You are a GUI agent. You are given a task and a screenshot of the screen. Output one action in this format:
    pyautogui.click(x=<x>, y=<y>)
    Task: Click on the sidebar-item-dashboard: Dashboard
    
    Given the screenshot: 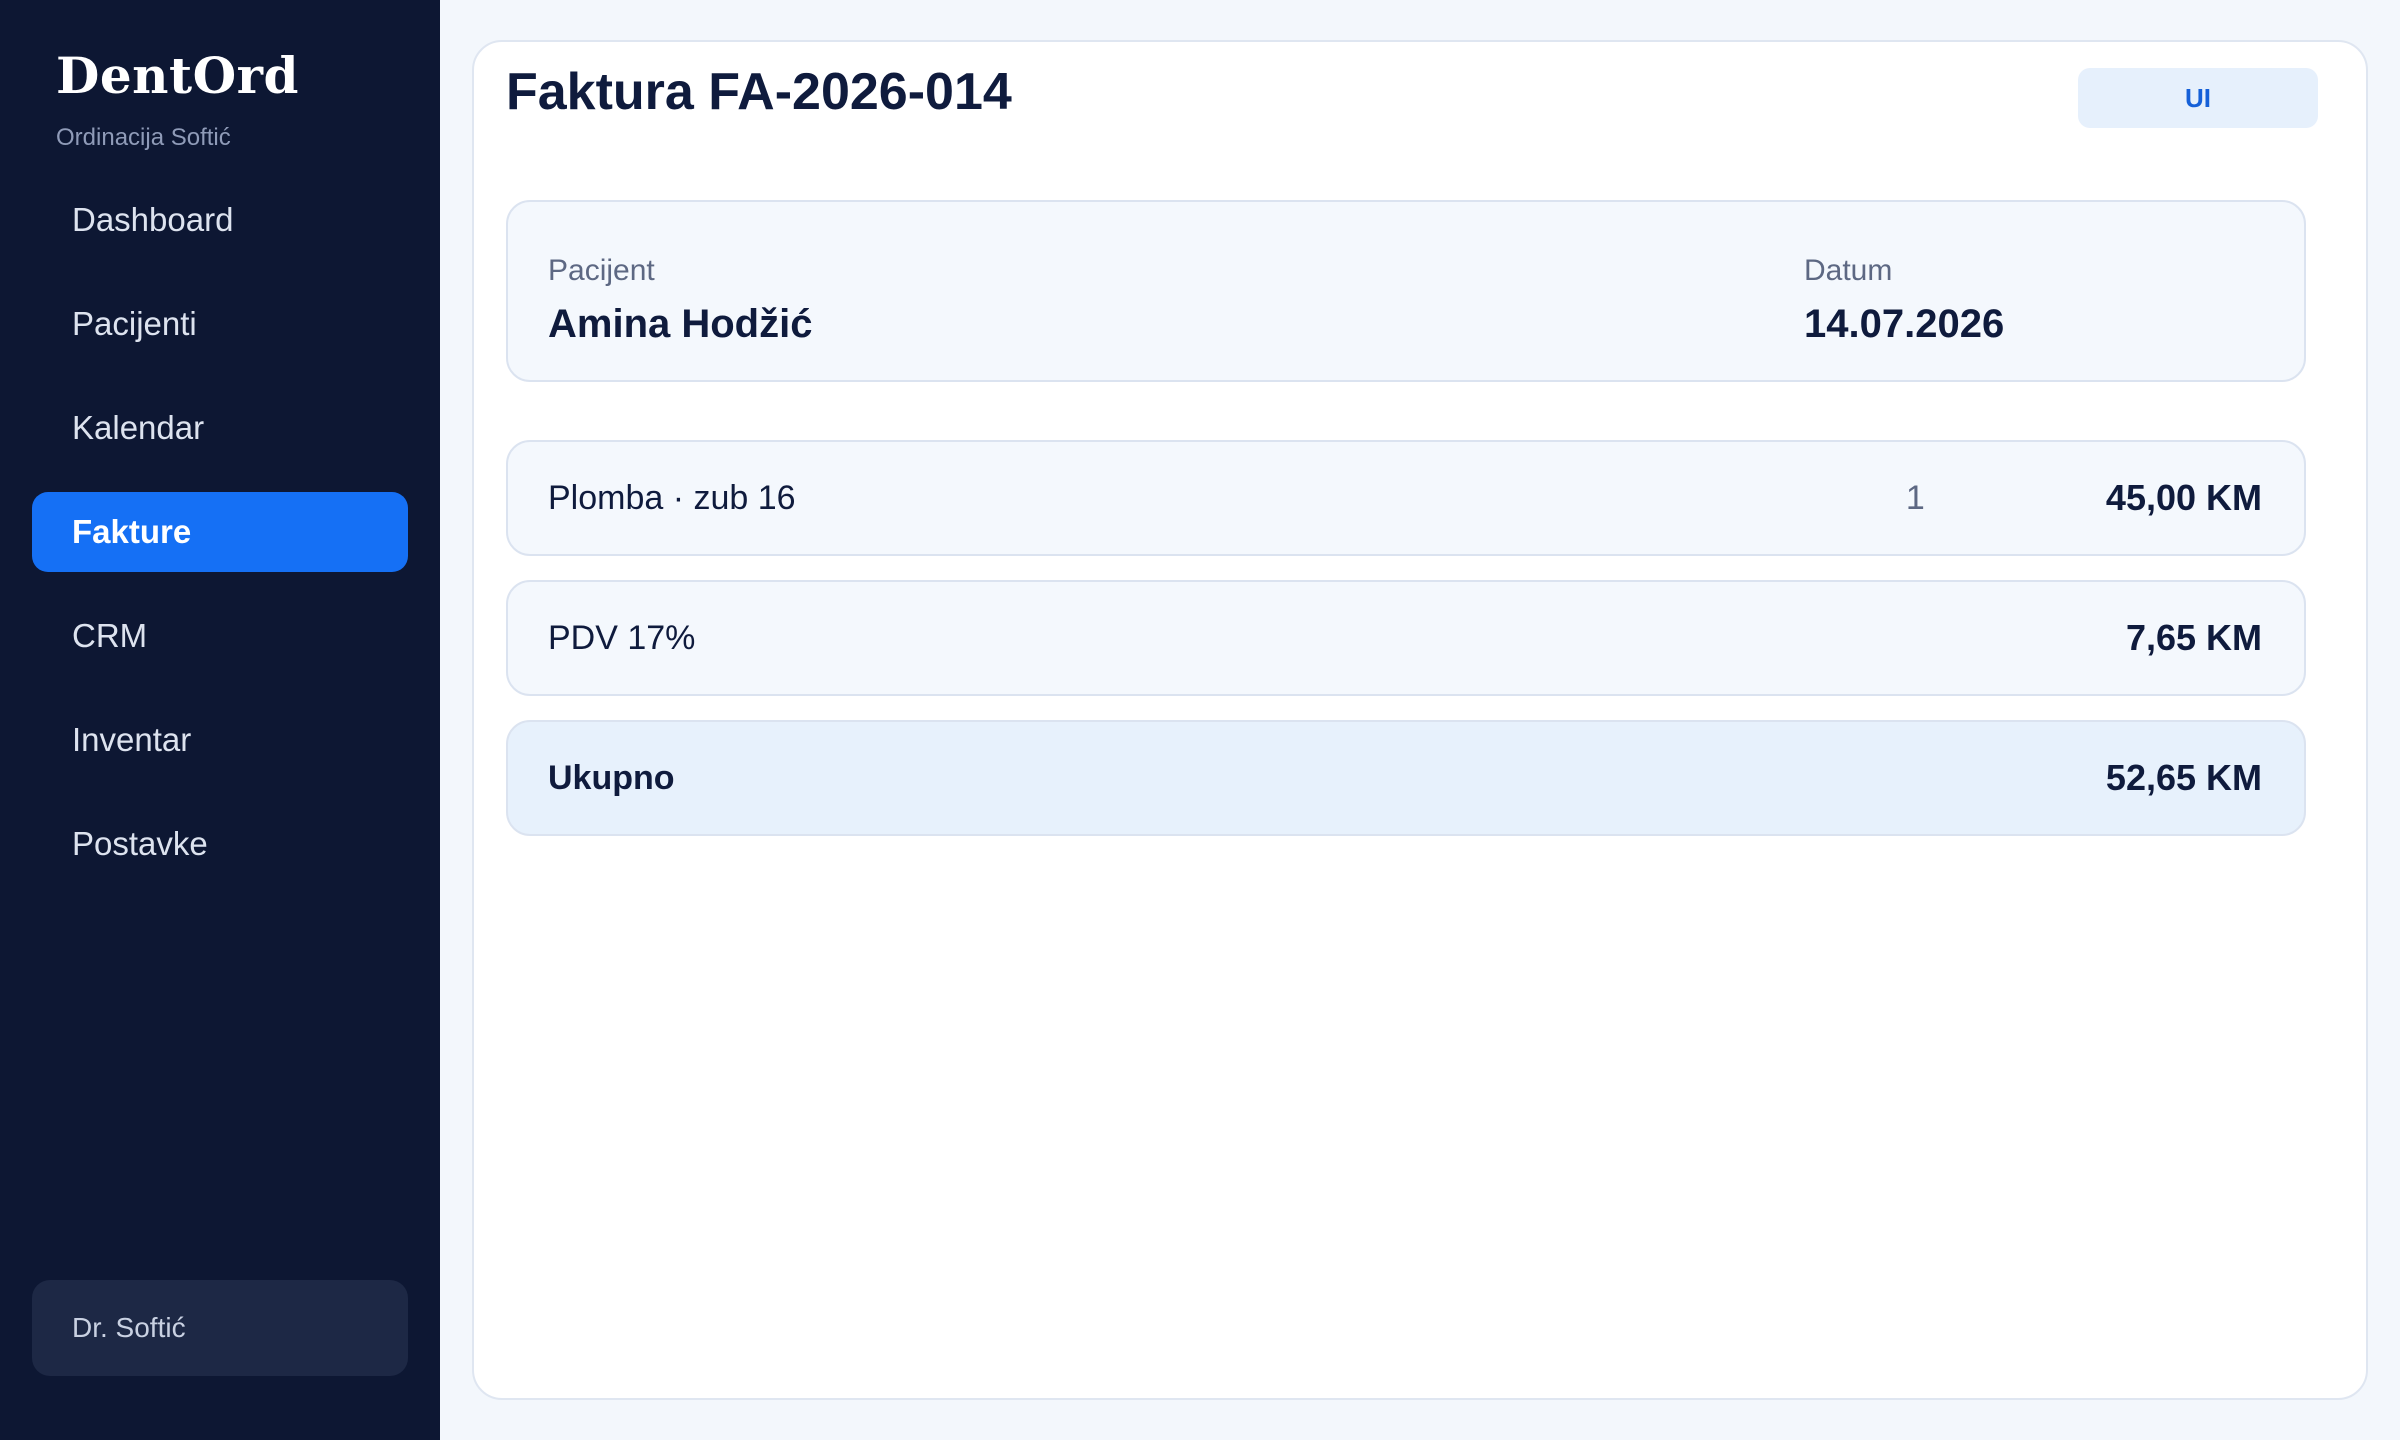 What is the action you would take?
    pyautogui.click(x=220, y=220)
    